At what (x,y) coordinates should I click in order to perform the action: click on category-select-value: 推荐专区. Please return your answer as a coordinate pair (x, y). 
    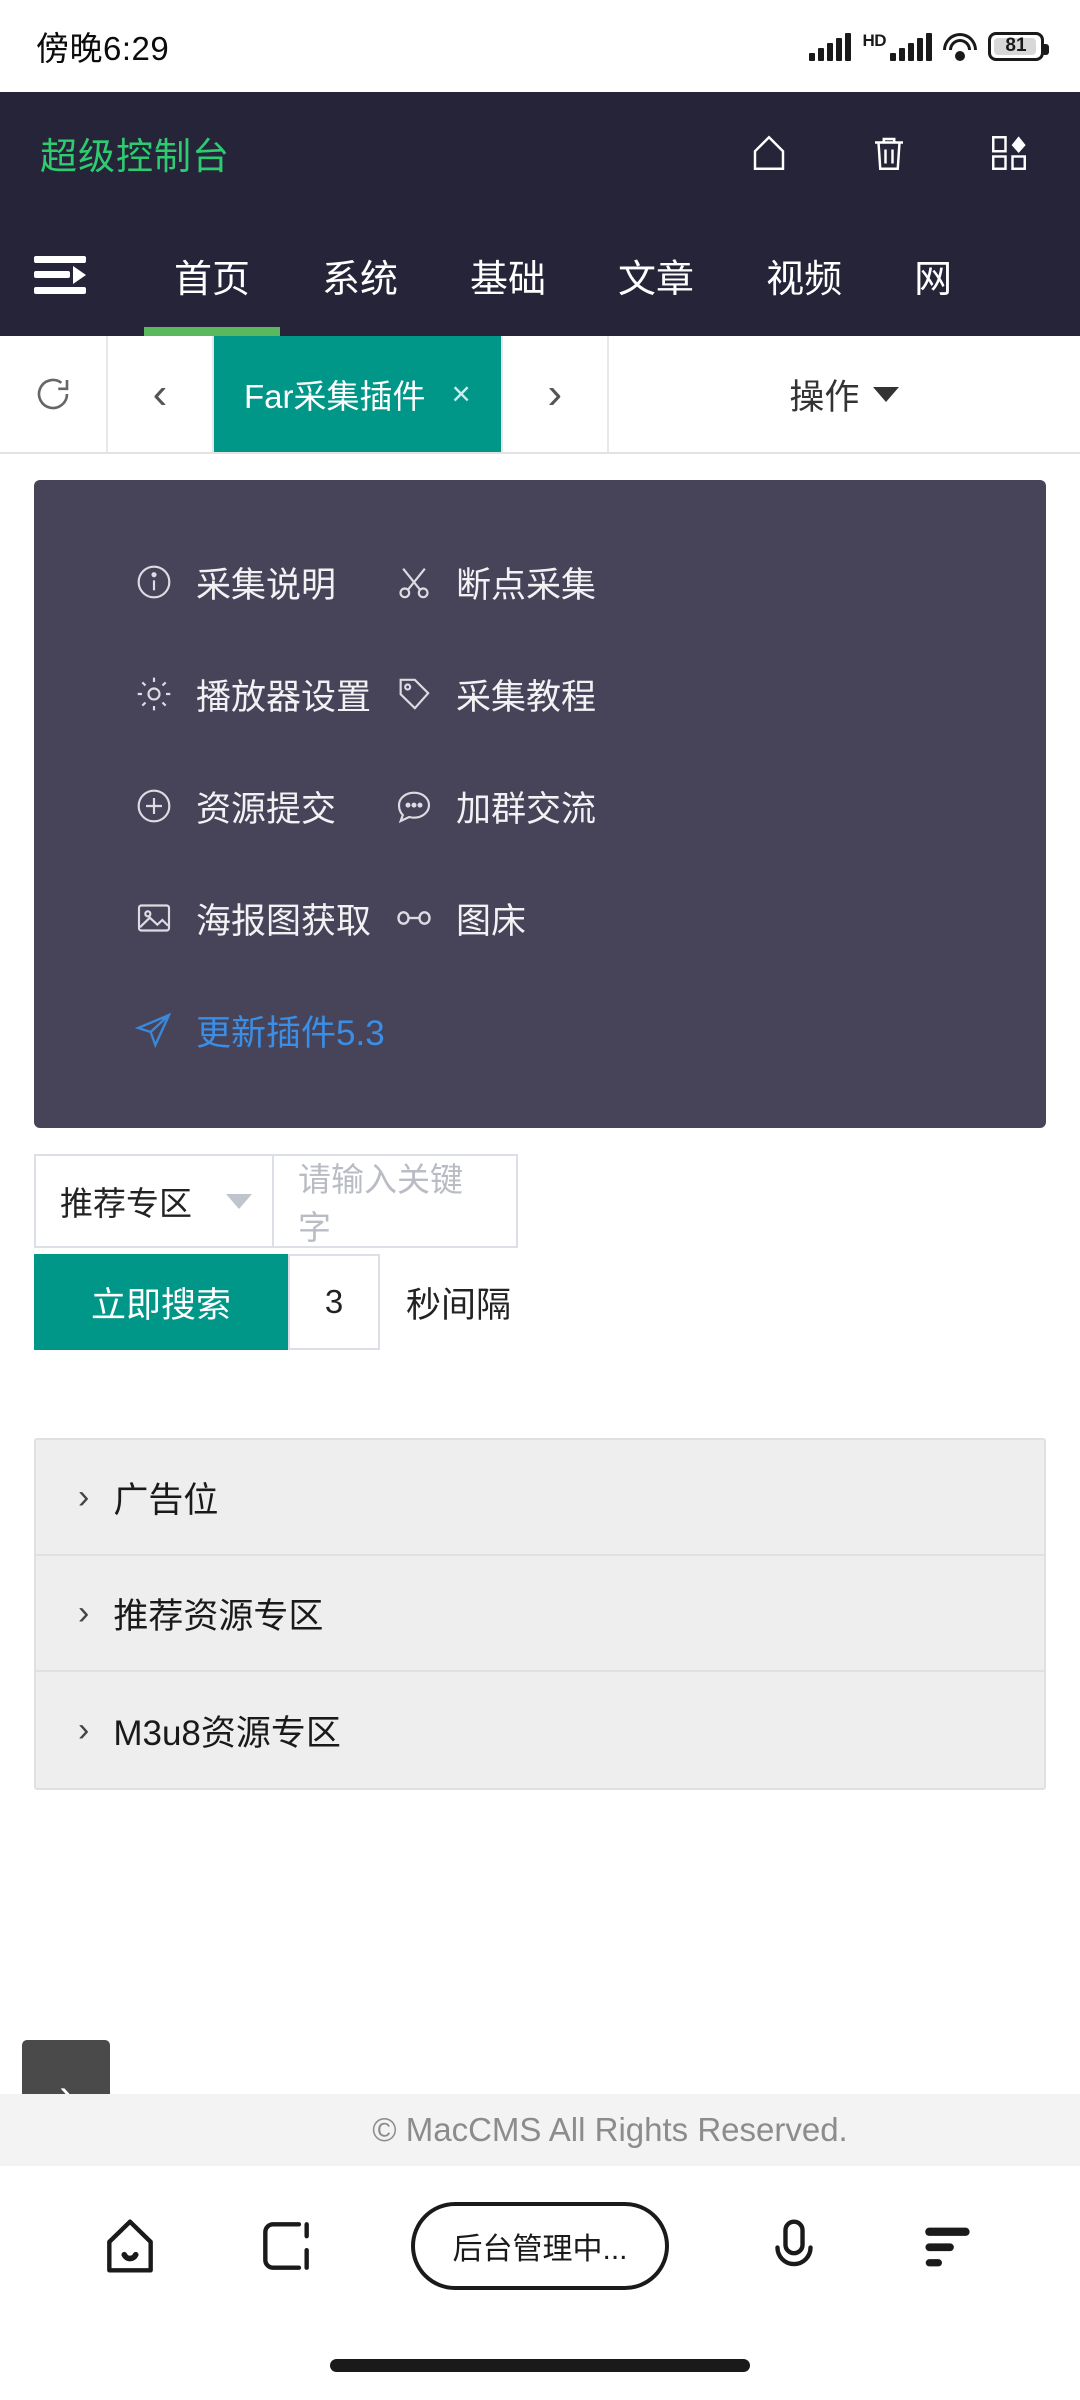
    Looking at the image, I should click on (126, 1203).